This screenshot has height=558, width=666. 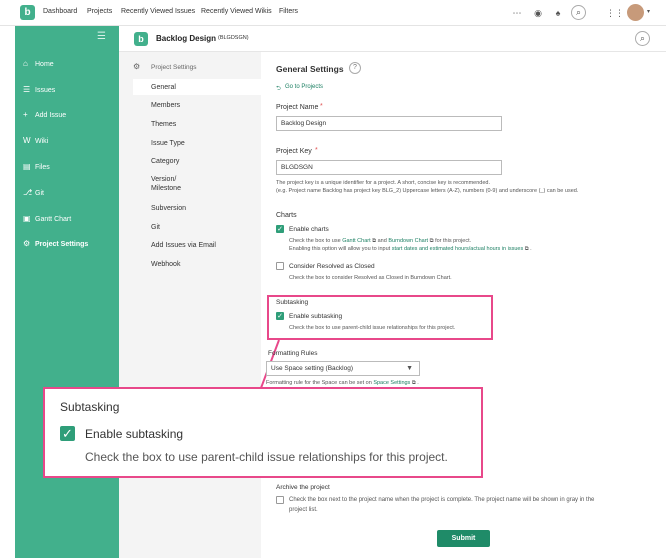 I want to click on settings-menu-general: General, so click(x=163, y=87).